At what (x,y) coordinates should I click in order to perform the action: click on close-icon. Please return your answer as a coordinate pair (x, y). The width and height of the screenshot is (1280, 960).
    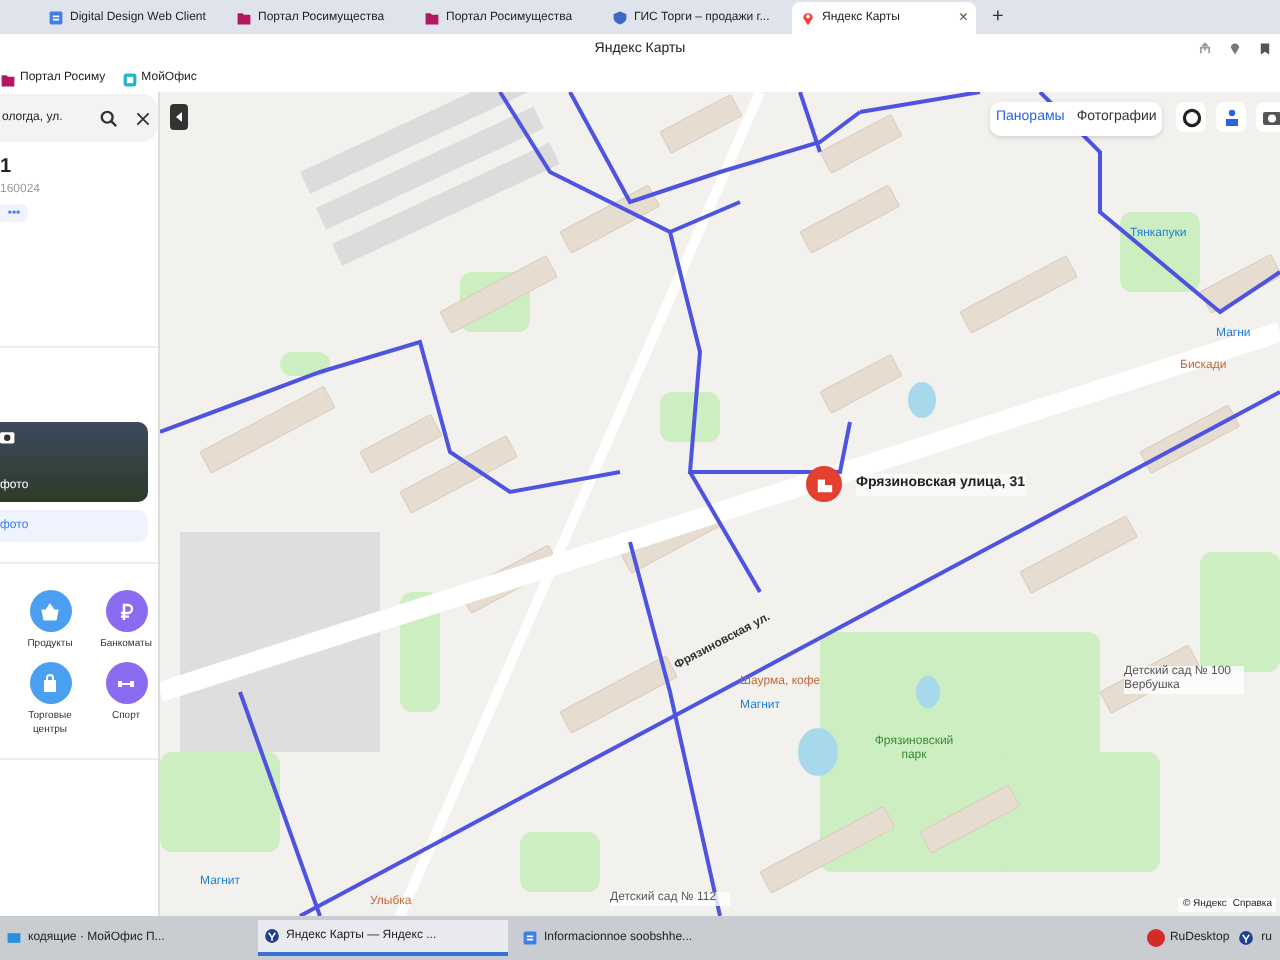
    Looking at the image, I should click on (143, 118).